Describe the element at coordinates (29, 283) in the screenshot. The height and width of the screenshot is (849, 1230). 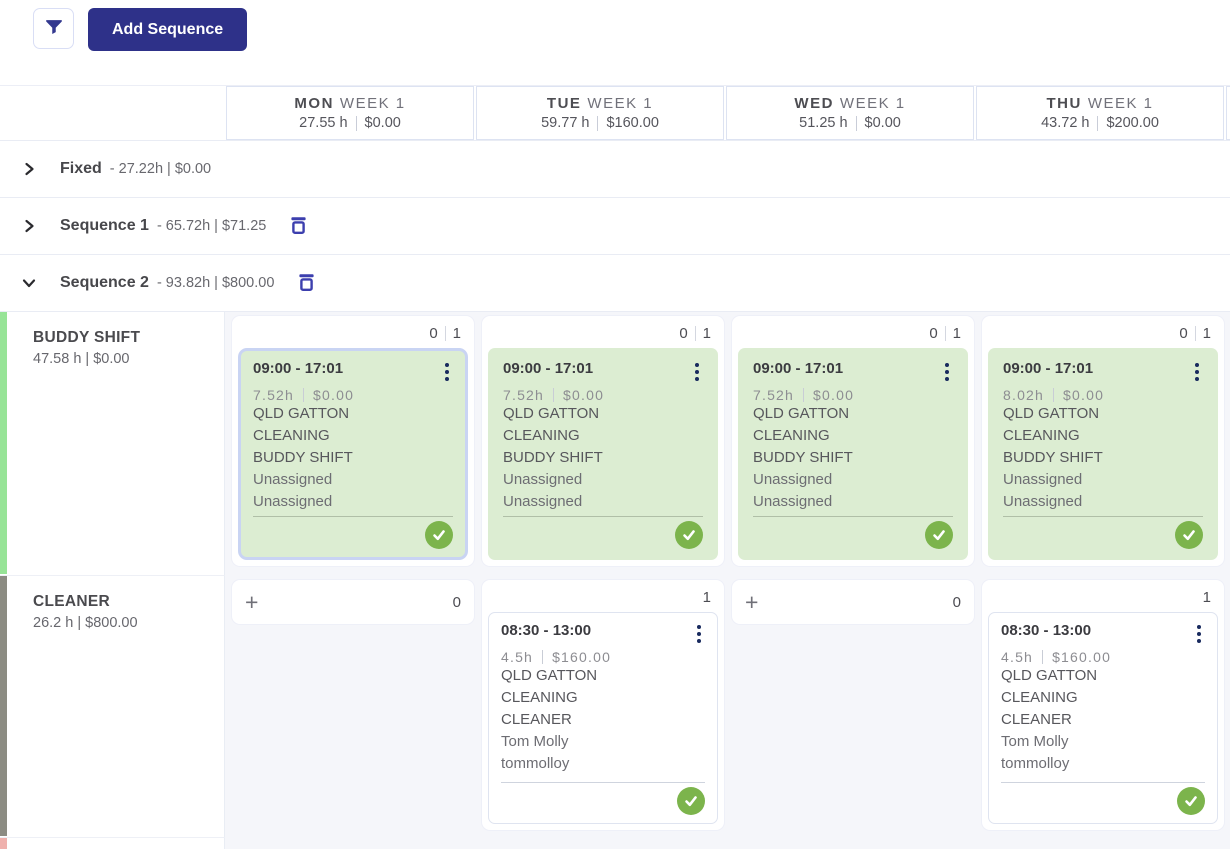
I see `chevron-down-icon` at that location.